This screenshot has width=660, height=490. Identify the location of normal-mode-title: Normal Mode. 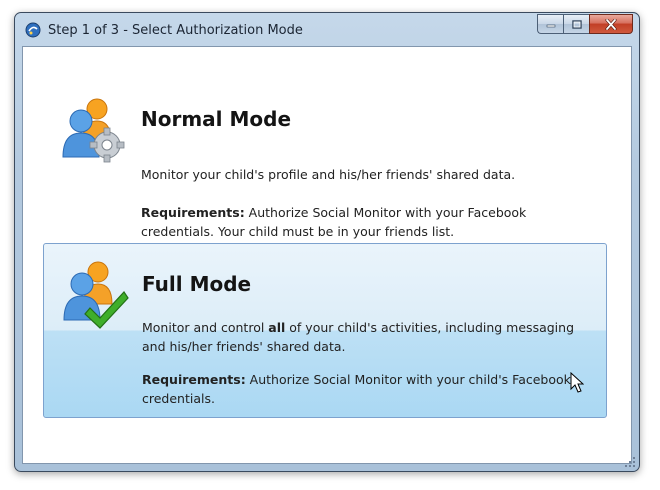
(216, 119).